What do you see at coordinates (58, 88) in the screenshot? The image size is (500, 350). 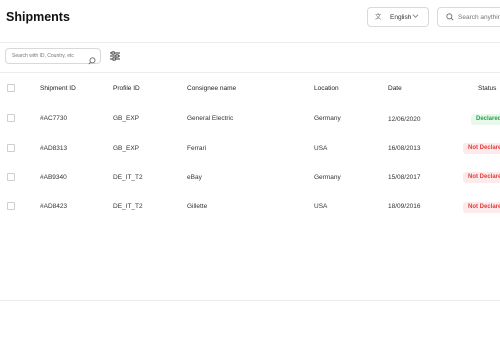 I see `column-header-shipment-id: Shipment ID` at bounding box center [58, 88].